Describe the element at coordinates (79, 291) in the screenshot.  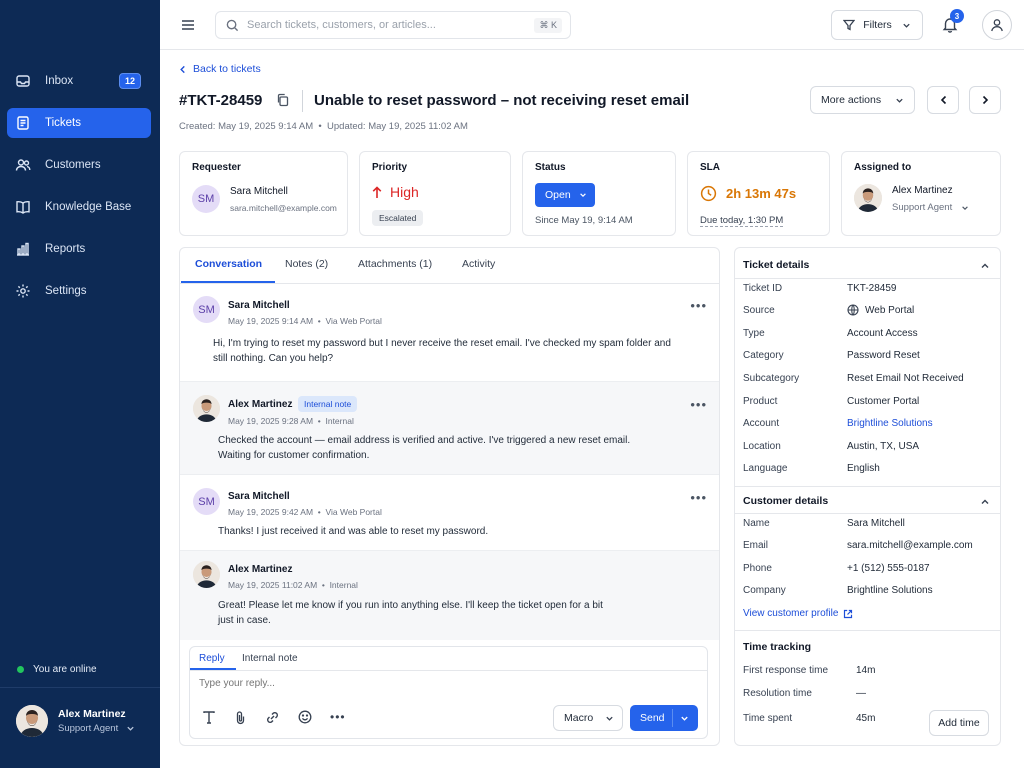
I see `sidebar-item-settings: Settings` at that location.